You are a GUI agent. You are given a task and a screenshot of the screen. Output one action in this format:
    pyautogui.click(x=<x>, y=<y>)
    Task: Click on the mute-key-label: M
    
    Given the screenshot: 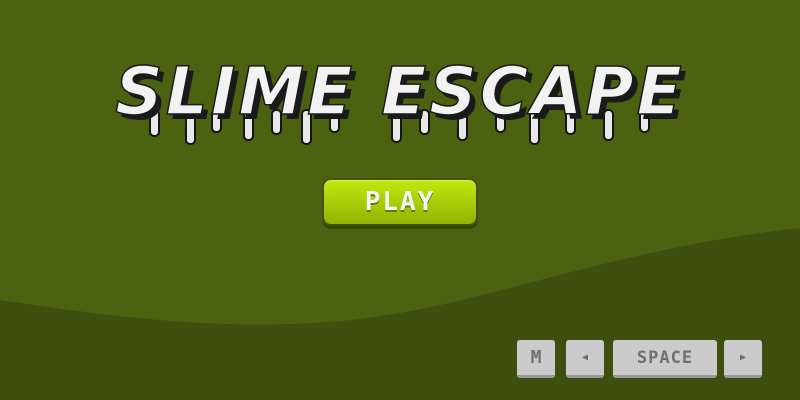 What is the action you would take?
    pyautogui.click(x=536, y=357)
    